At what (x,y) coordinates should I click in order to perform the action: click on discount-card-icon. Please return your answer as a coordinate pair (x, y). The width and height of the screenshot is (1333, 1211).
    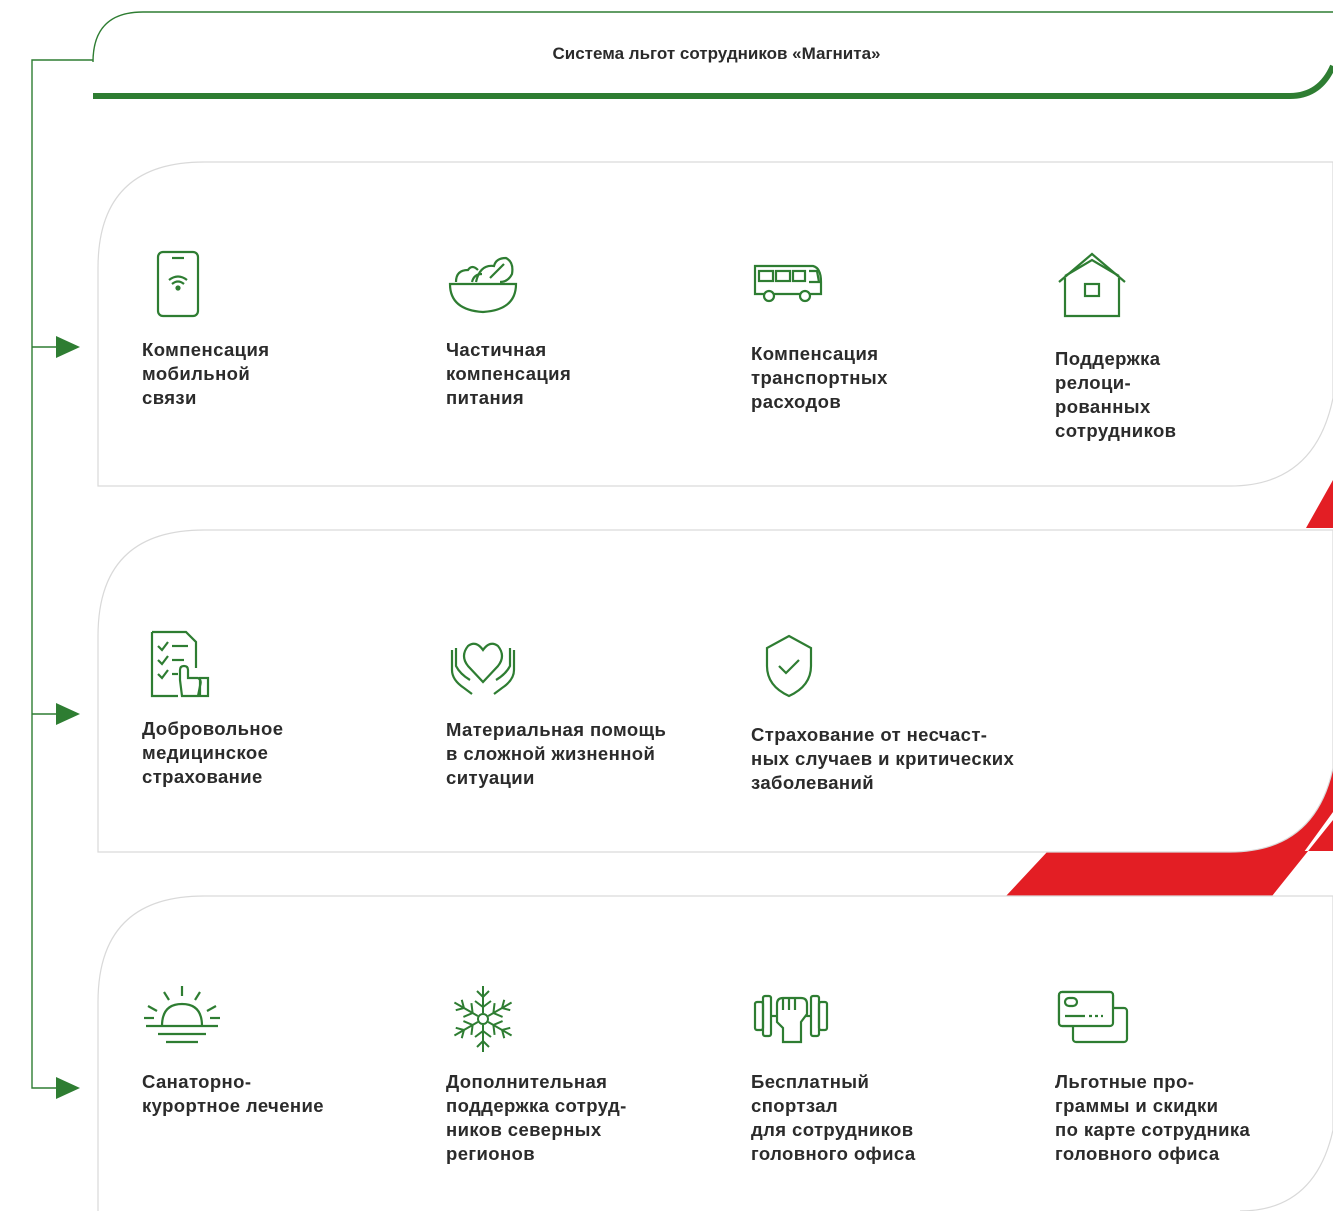
    Looking at the image, I should click on (1093, 1017).